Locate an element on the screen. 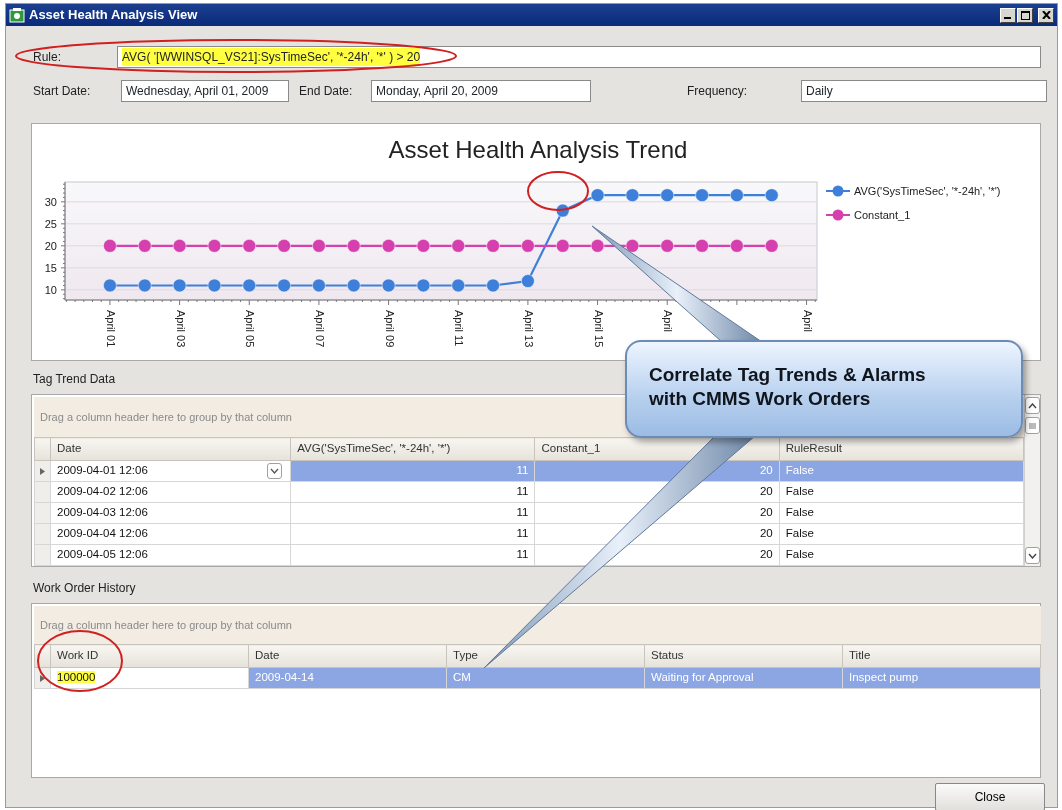 The height and width of the screenshot is (810, 1062). column-header: AVG('SysTimeSec', '*-24h', '*') is located at coordinates (412, 449).